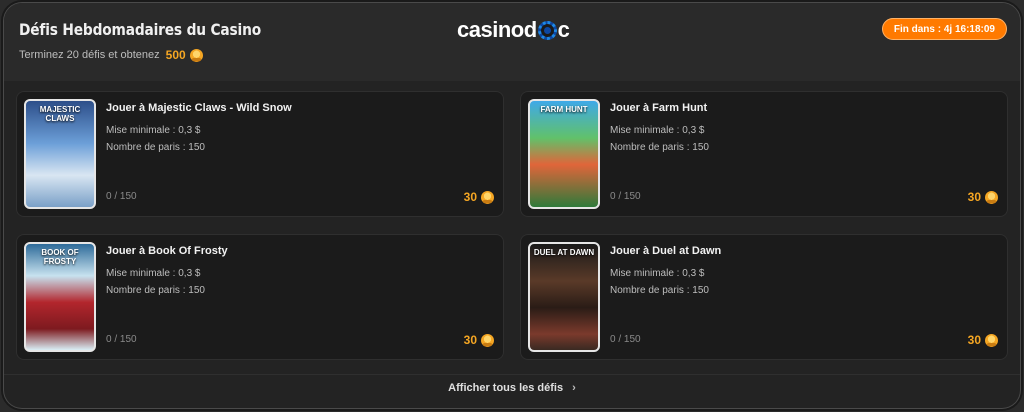 The width and height of the screenshot is (1024, 412). I want to click on countdown-text: Fin dans : 4j 16:18:09, so click(944, 29).